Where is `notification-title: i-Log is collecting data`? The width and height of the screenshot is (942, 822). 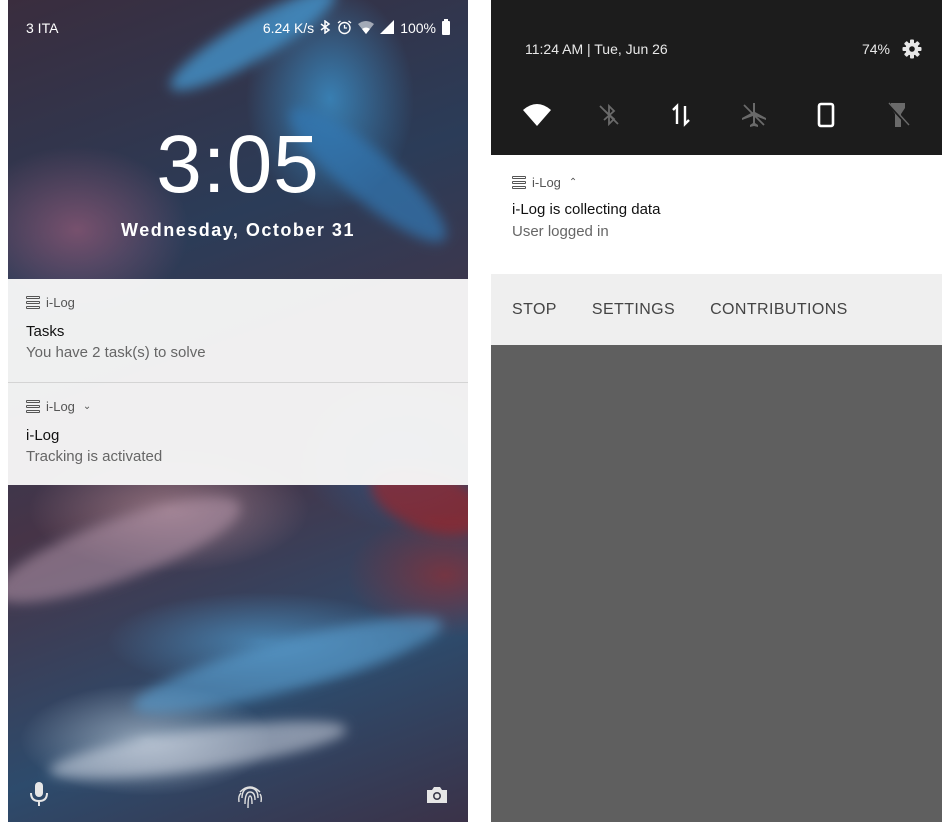
notification-title: i-Log is collecting data is located at coordinates (586, 209).